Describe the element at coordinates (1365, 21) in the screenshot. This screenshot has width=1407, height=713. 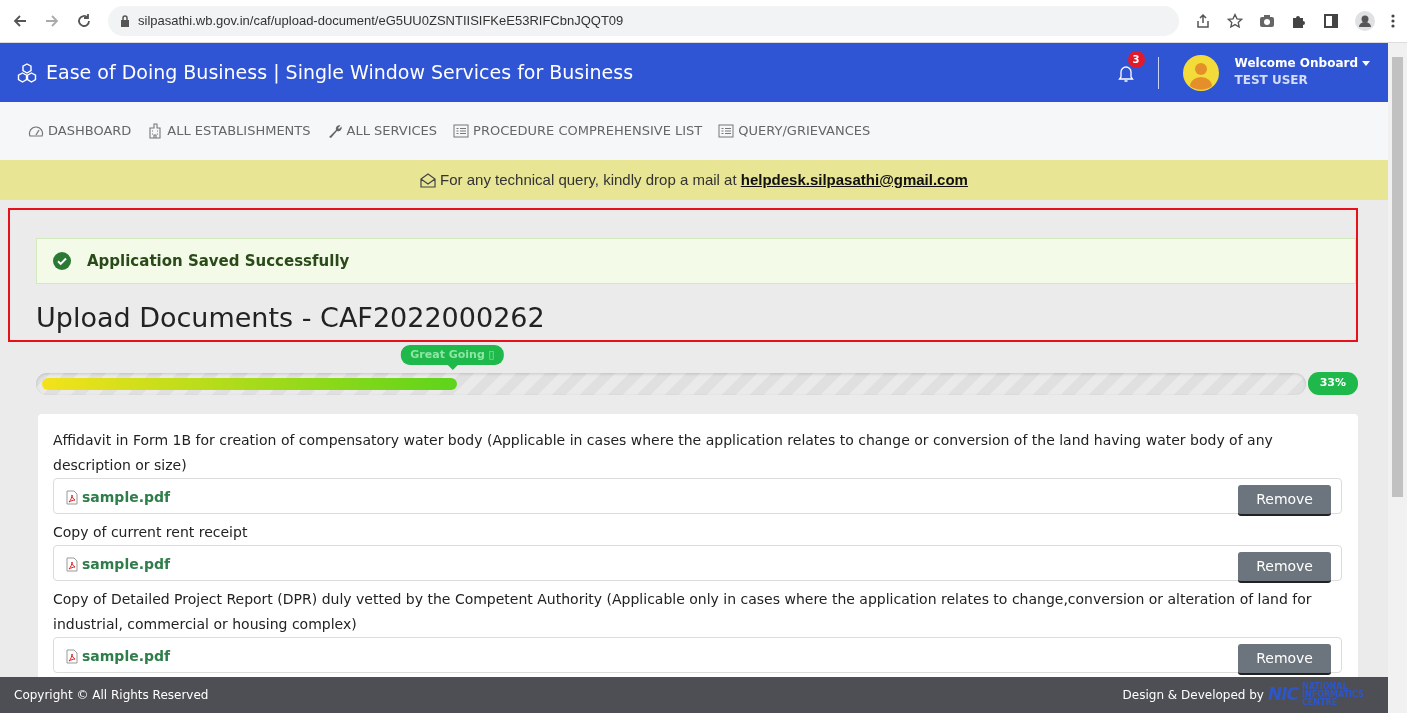
I see `profile-icon` at that location.